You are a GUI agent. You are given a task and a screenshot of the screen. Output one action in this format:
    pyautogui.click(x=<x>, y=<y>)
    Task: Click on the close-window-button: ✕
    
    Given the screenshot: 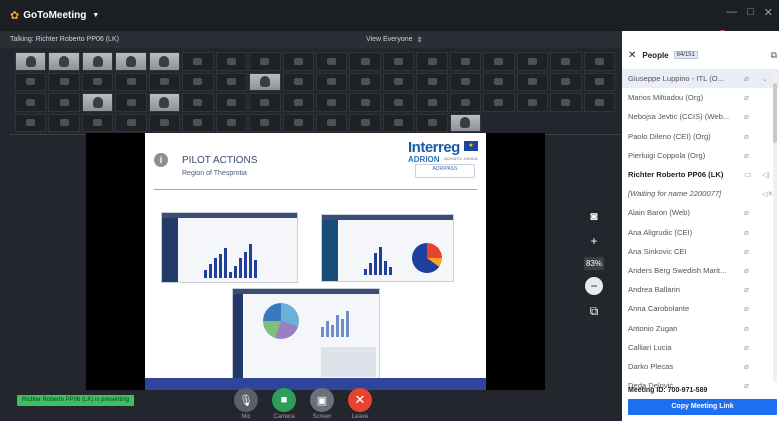 What is the action you would take?
    pyautogui.click(x=768, y=12)
    